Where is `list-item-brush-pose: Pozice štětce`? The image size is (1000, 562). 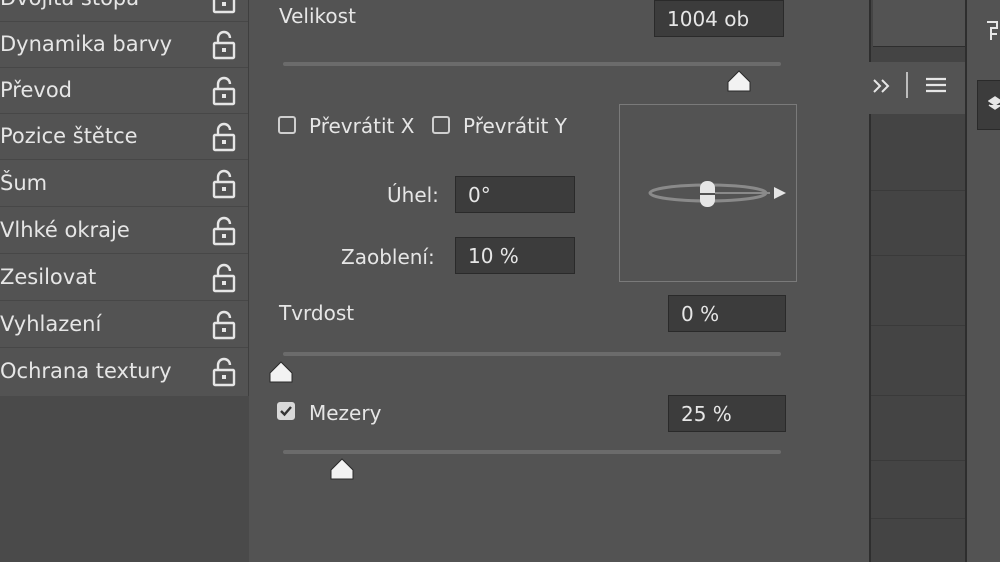 list-item-brush-pose: Pozice štětce is located at coordinates (124, 137).